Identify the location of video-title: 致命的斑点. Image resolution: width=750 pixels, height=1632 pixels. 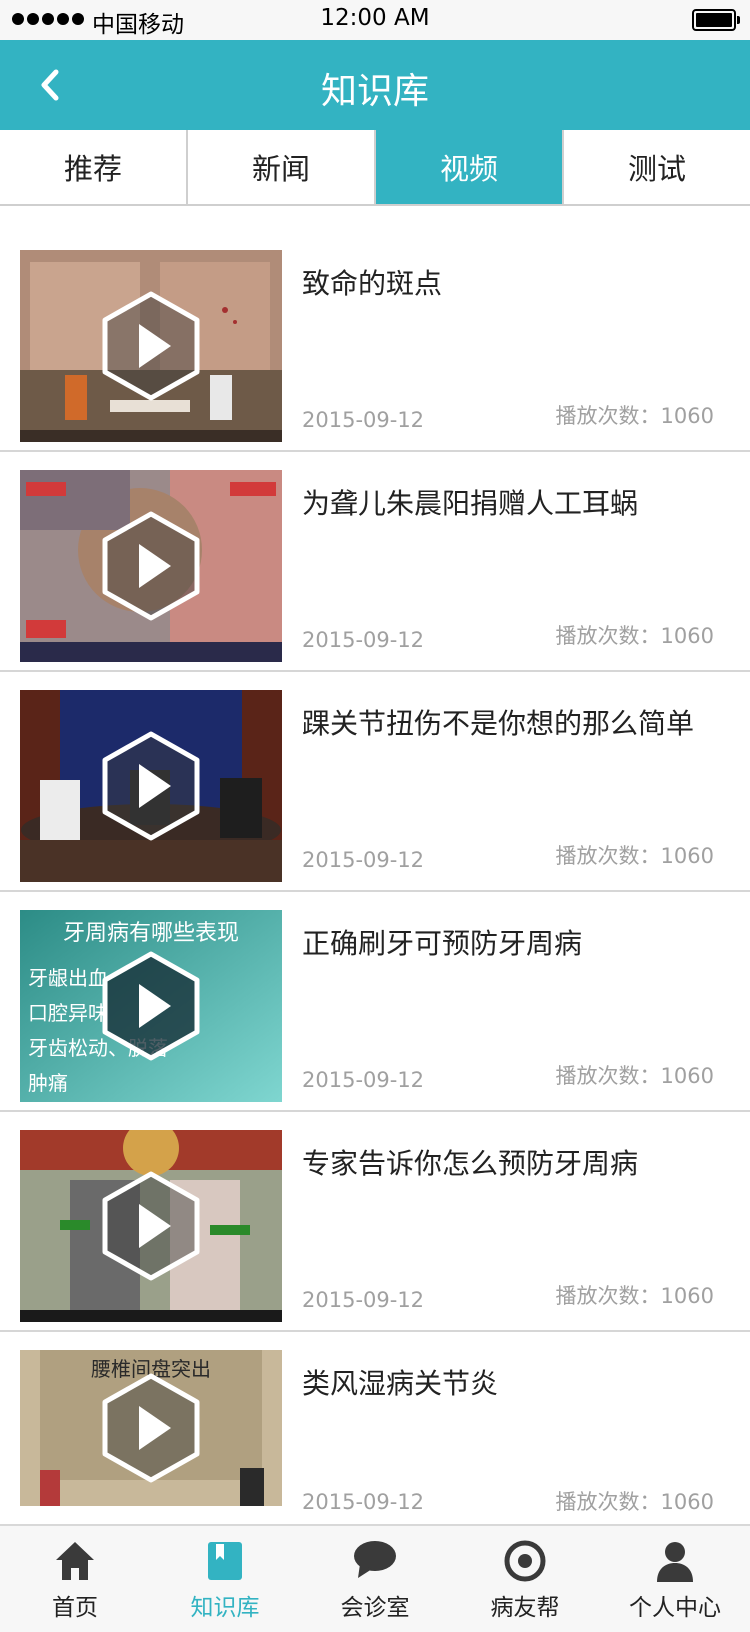
(372, 283).